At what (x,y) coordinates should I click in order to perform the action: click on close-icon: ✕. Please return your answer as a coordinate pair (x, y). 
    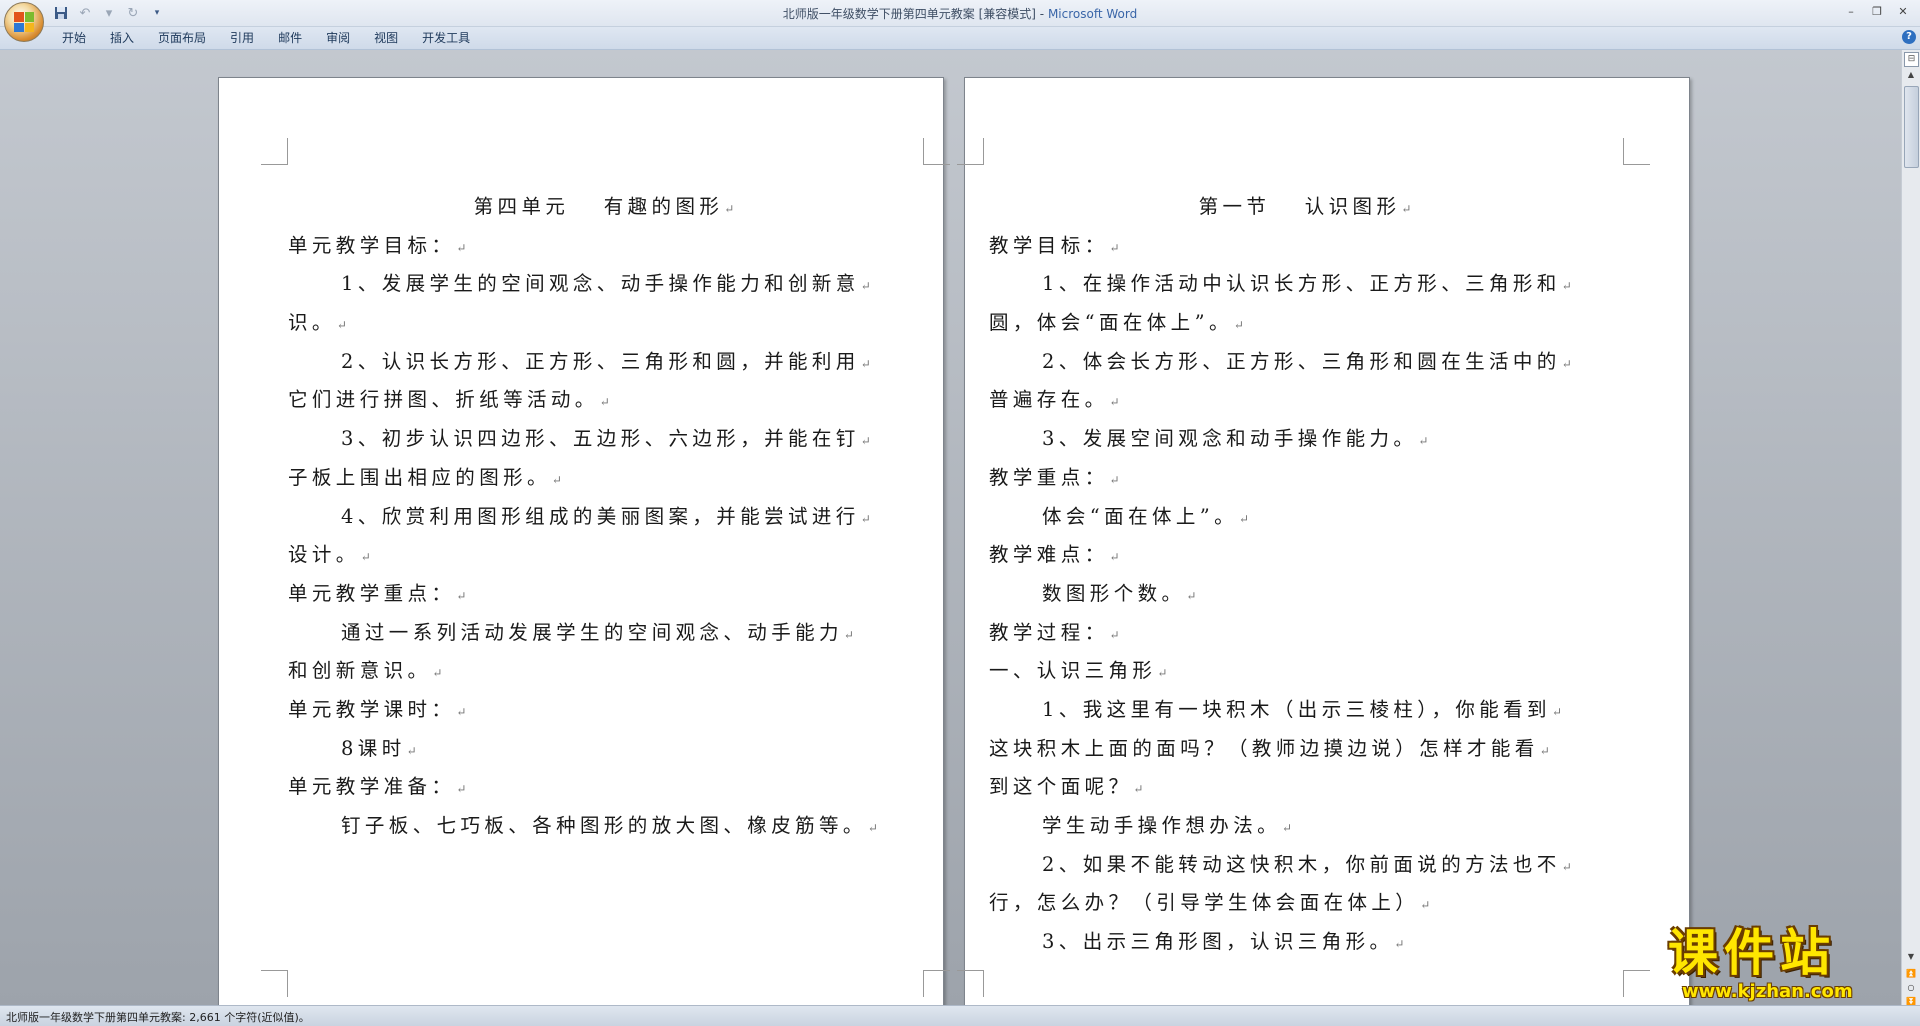
    Looking at the image, I should click on (1903, 11).